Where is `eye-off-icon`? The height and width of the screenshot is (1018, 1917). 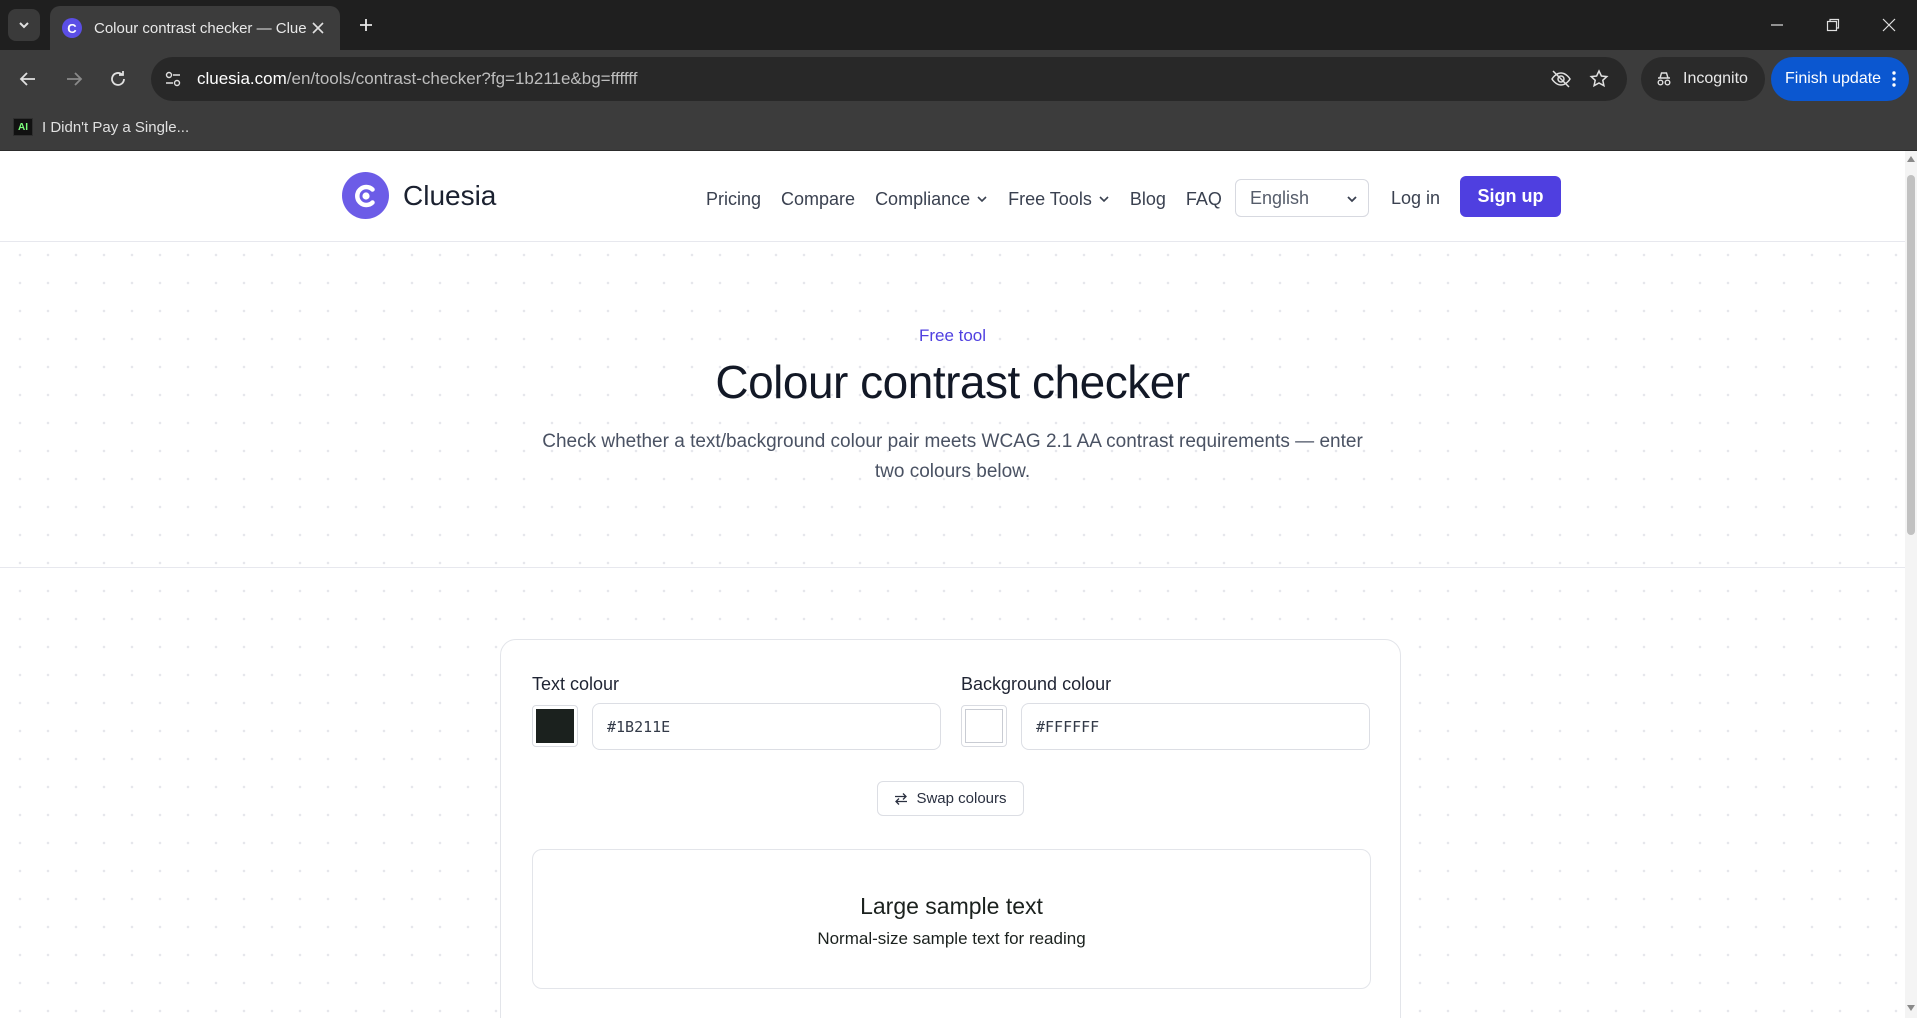
eye-off-icon is located at coordinates (1561, 79).